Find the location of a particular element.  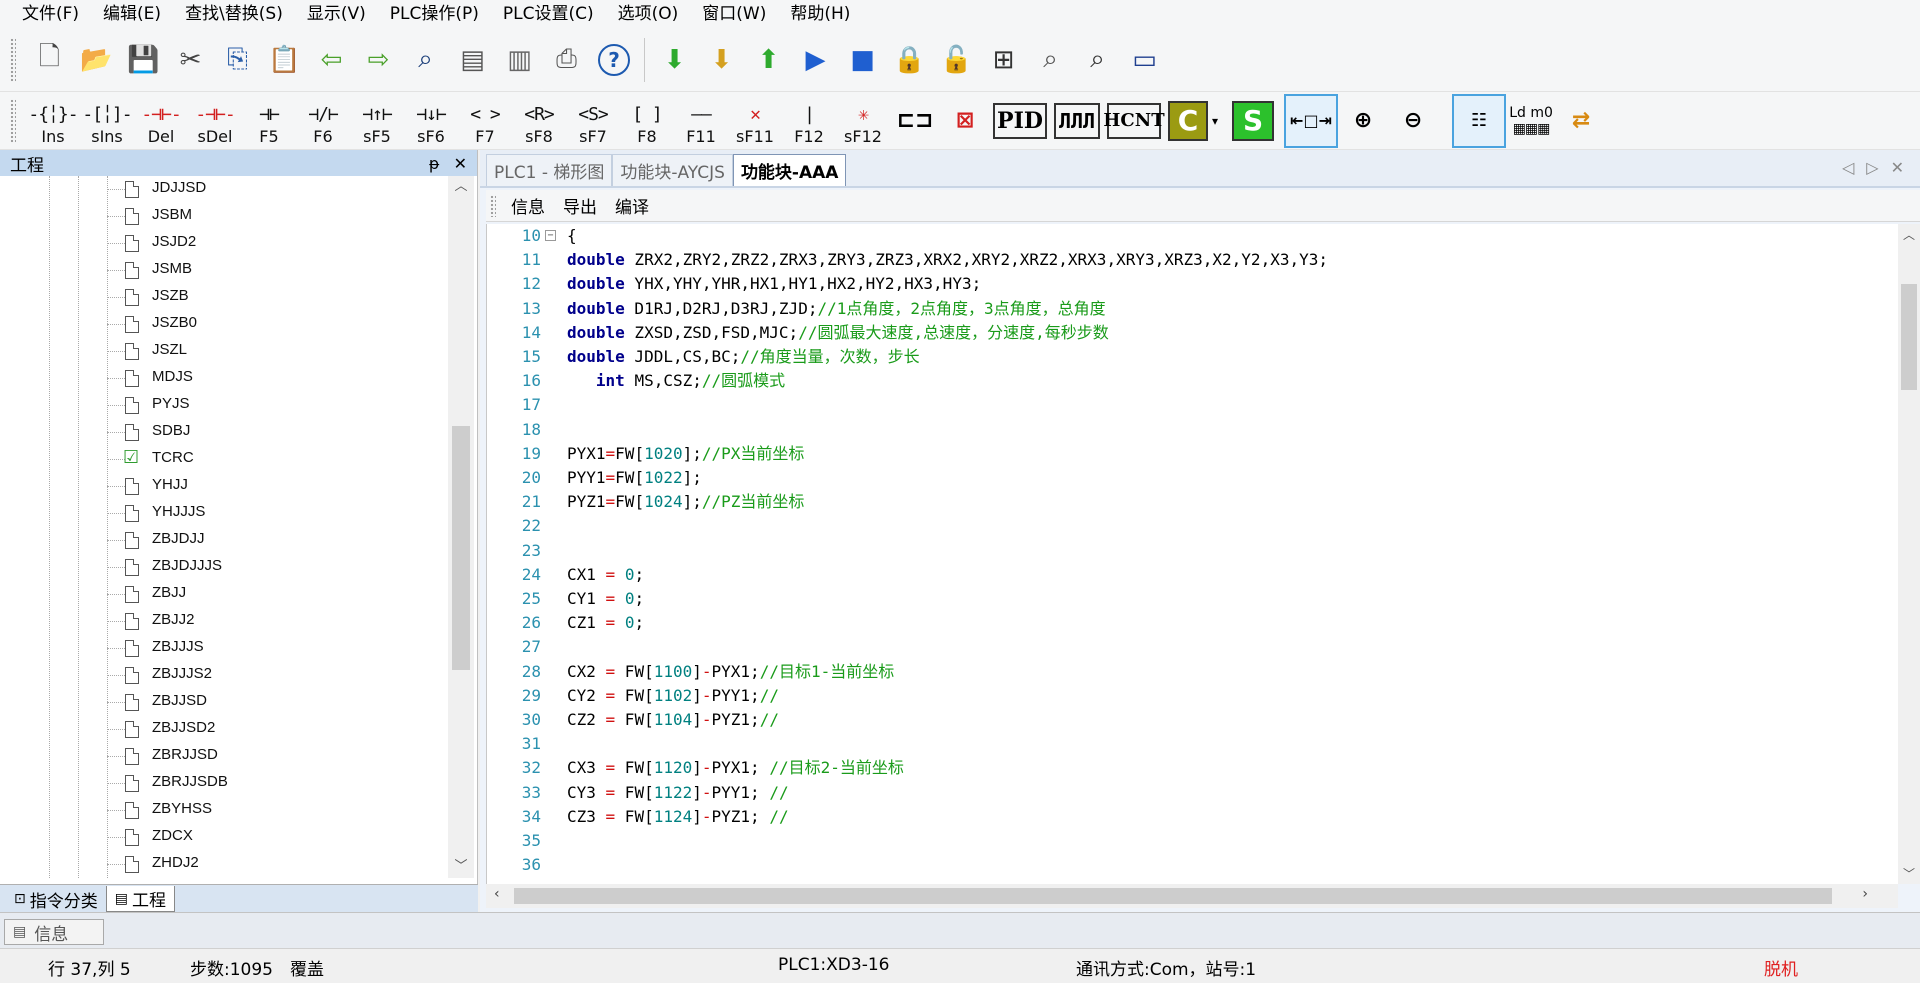

info-button: 信息 is located at coordinates (528, 205).